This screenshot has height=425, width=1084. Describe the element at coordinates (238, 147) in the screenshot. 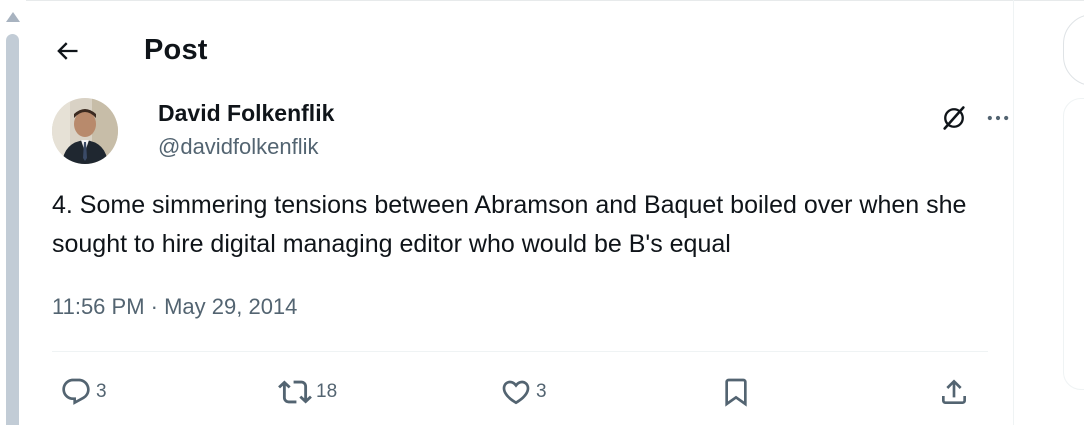

I see `author-handle: @davidfolkenflik` at that location.